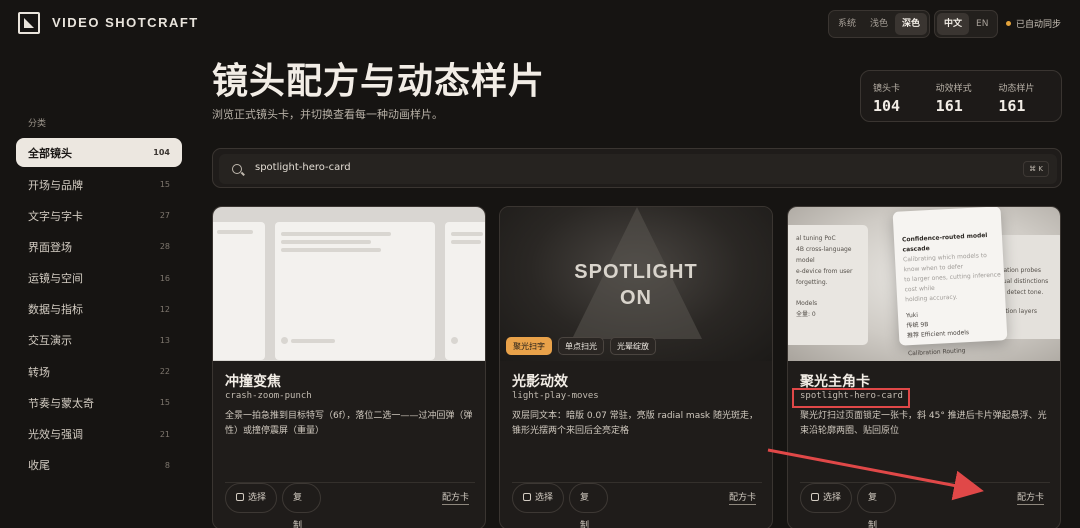  Describe the element at coordinates (816, 238) in the screenshot. I see `mock-text: al tuning PoC` at that location.